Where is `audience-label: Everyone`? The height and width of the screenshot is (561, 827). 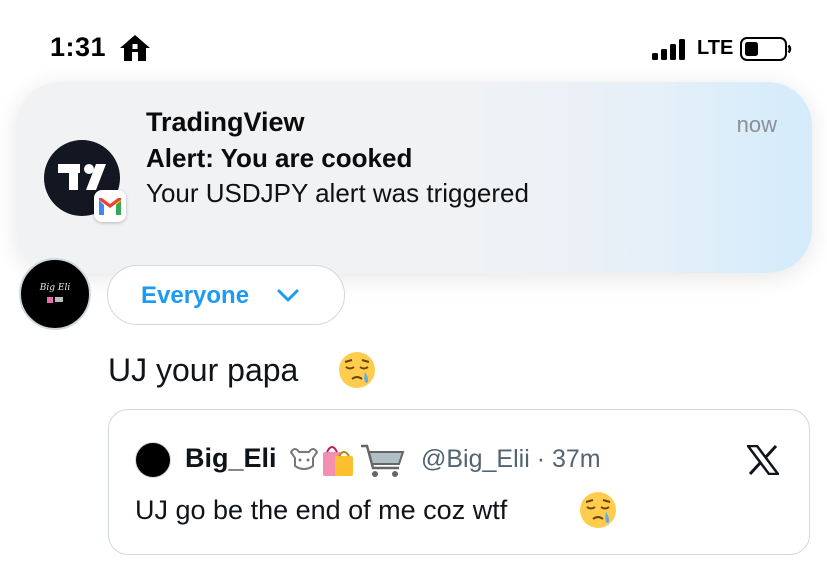 audience-label: Everyone is located at coordinates (195, 295).